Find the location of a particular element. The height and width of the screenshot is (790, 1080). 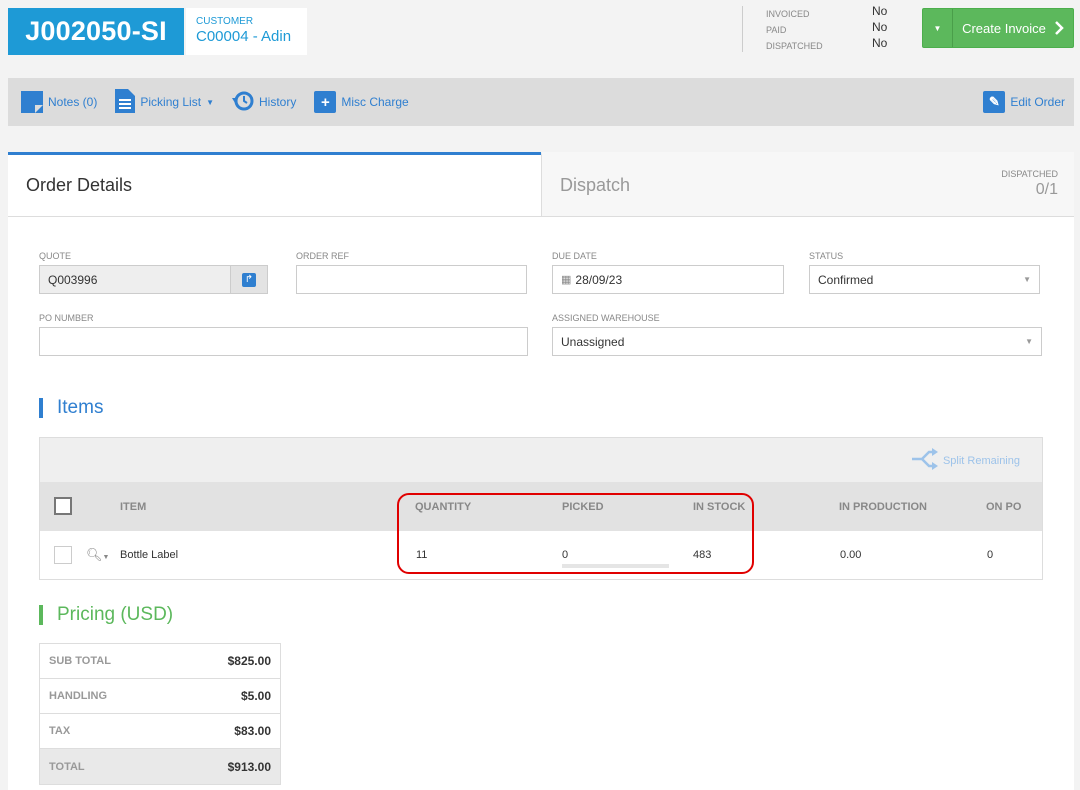

items-section-title: Items is located at coordinates (71, 408).